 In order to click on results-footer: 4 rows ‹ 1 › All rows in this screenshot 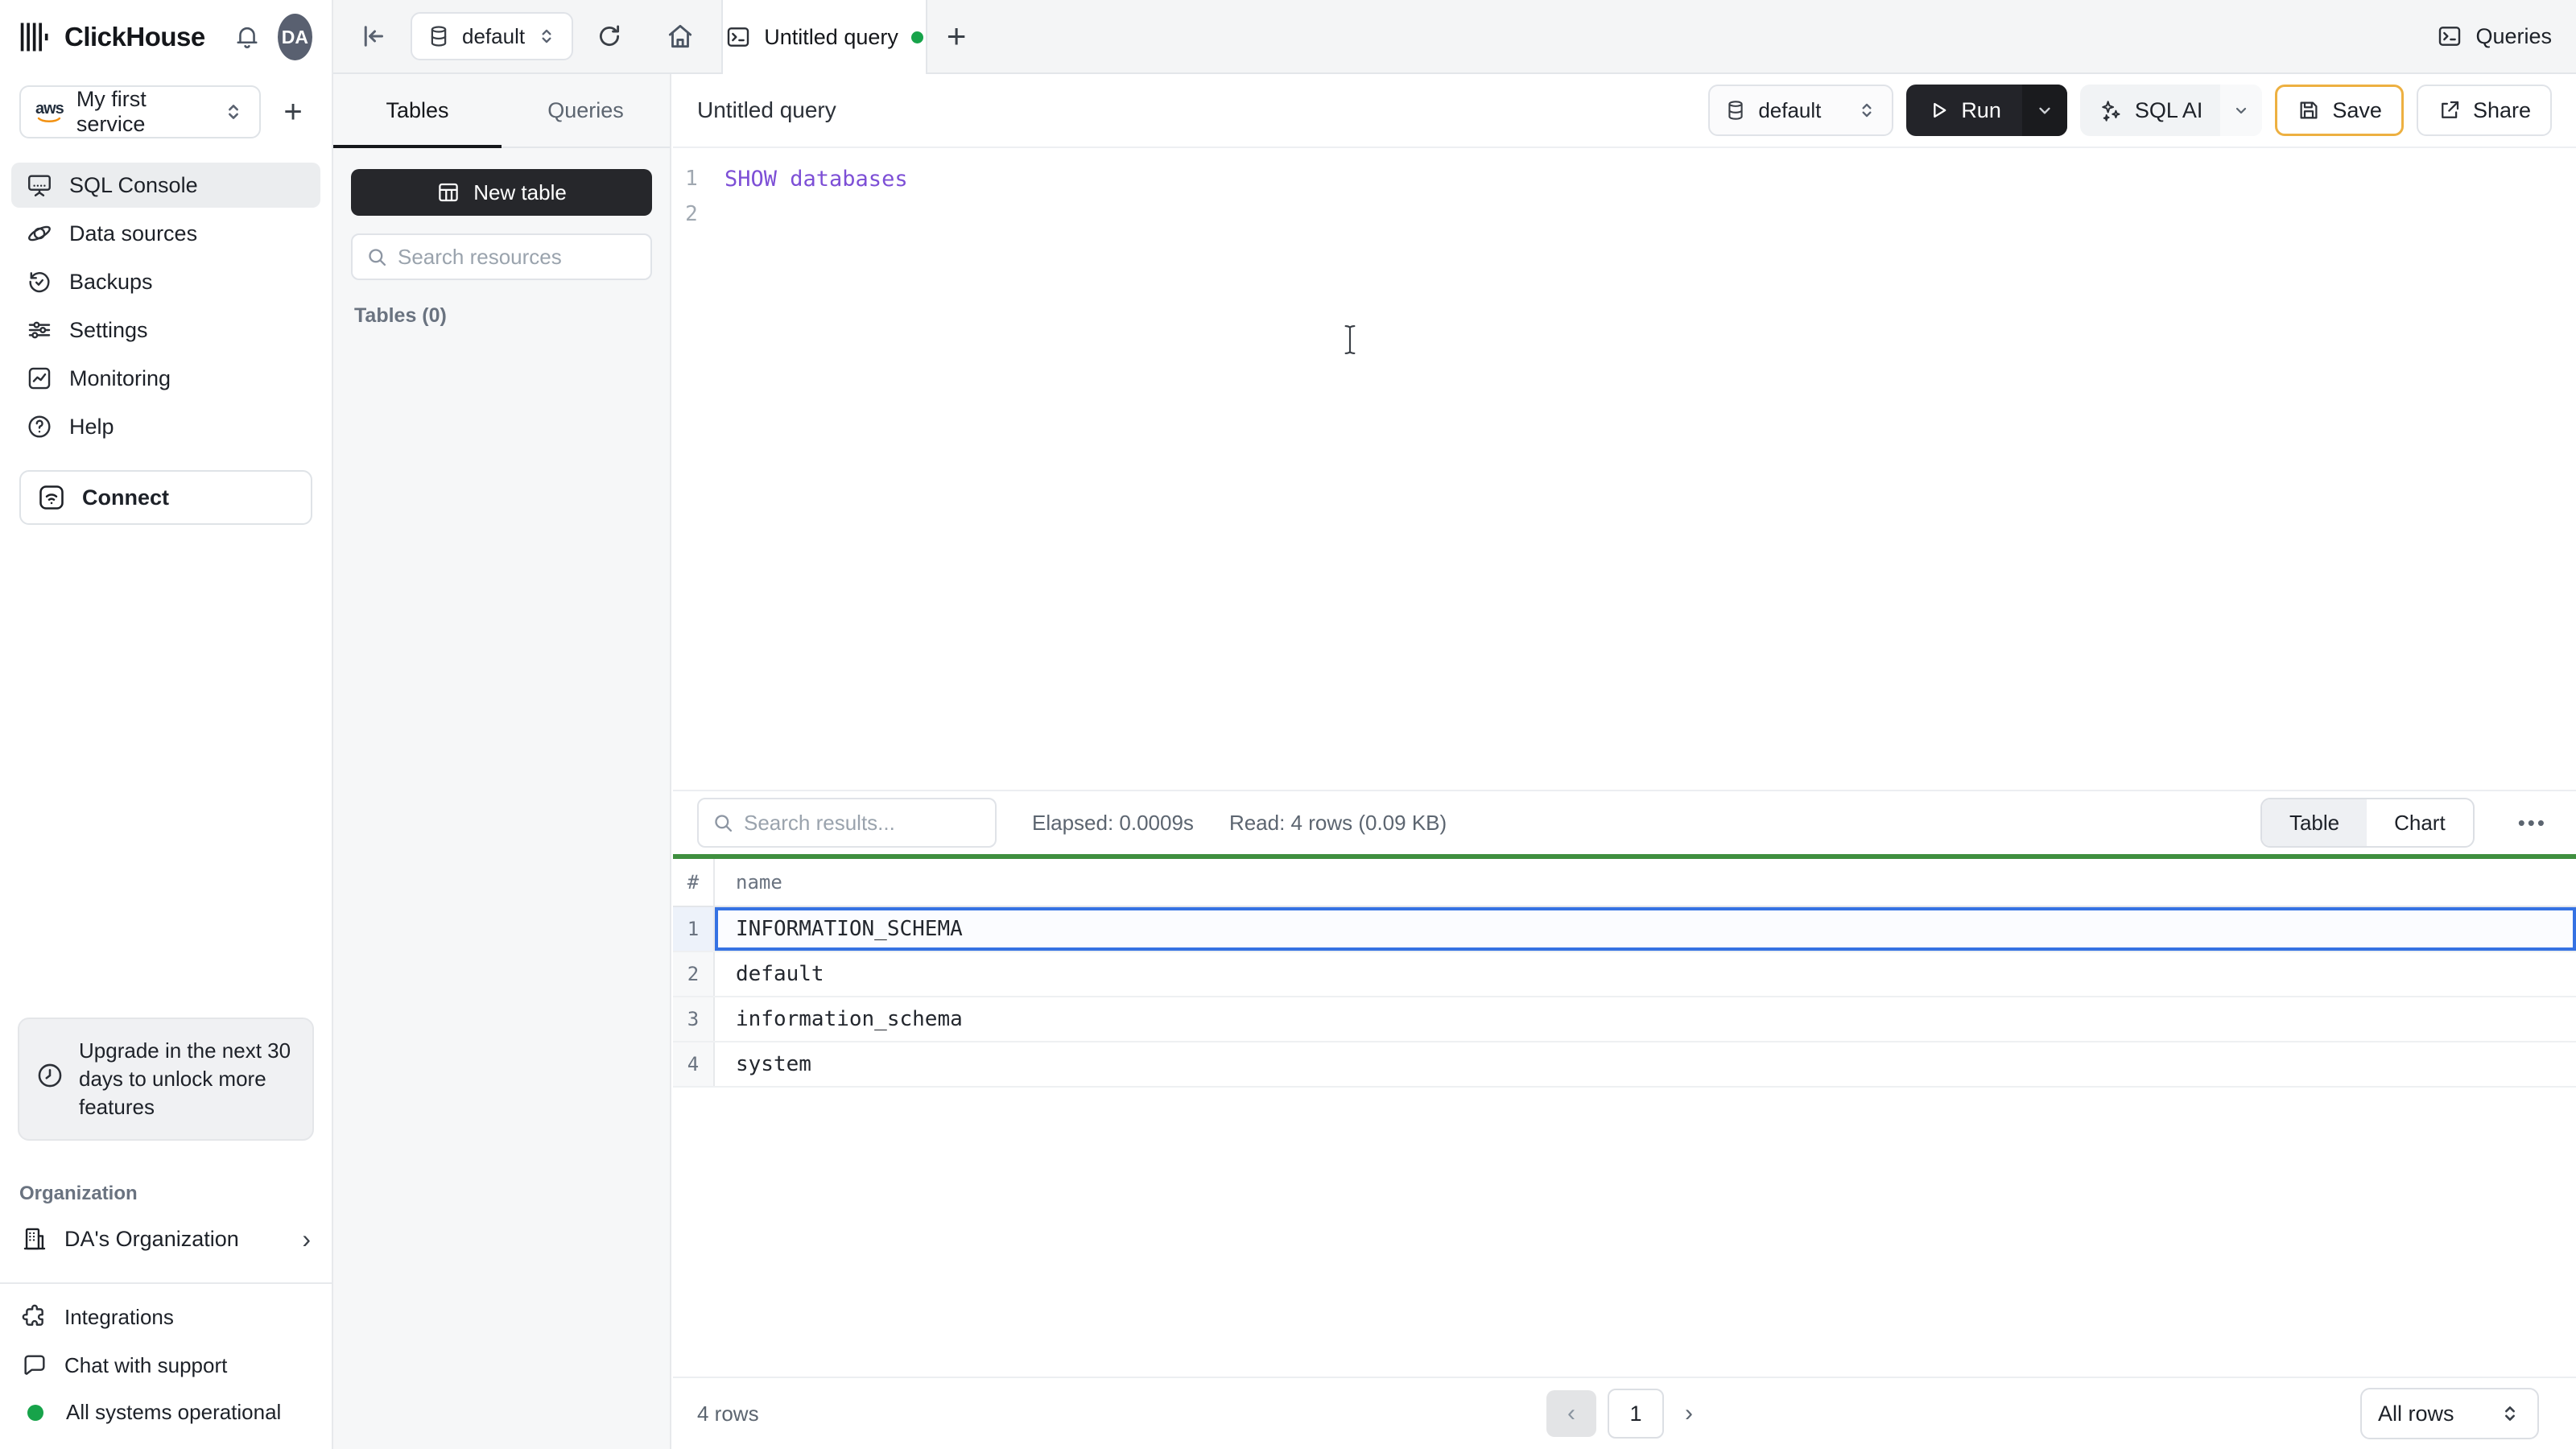, I will do `click(1624, 1413)`.